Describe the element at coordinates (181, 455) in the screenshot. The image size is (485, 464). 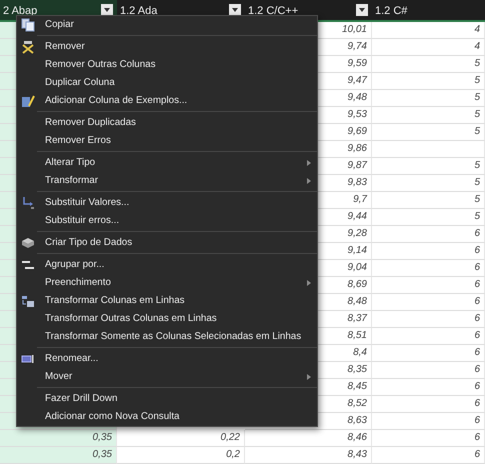
I see `table-cell: 0,2` at that location.